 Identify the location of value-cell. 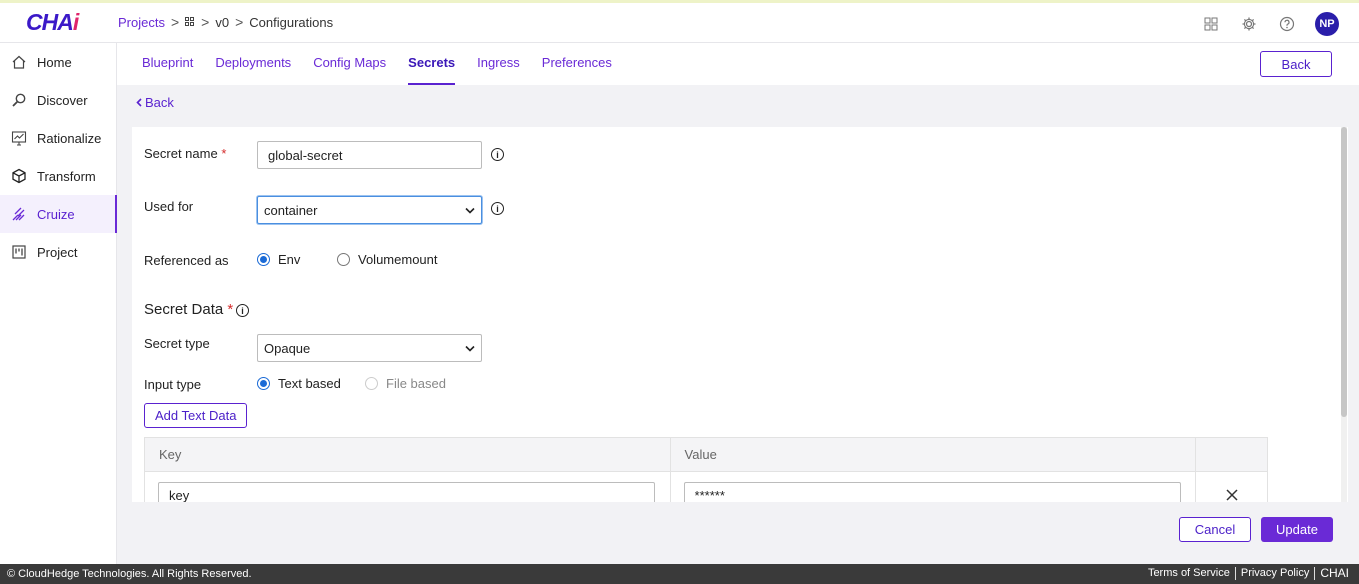
(934, 487).